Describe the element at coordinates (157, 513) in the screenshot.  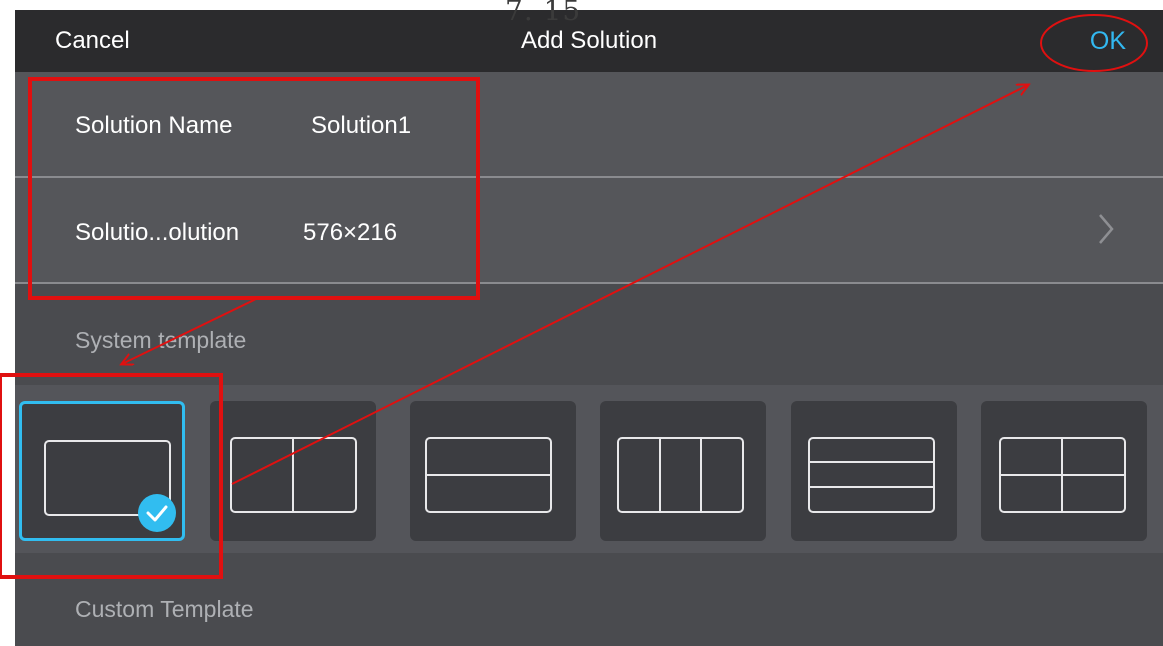
I see `checkmark-icon` at that location.